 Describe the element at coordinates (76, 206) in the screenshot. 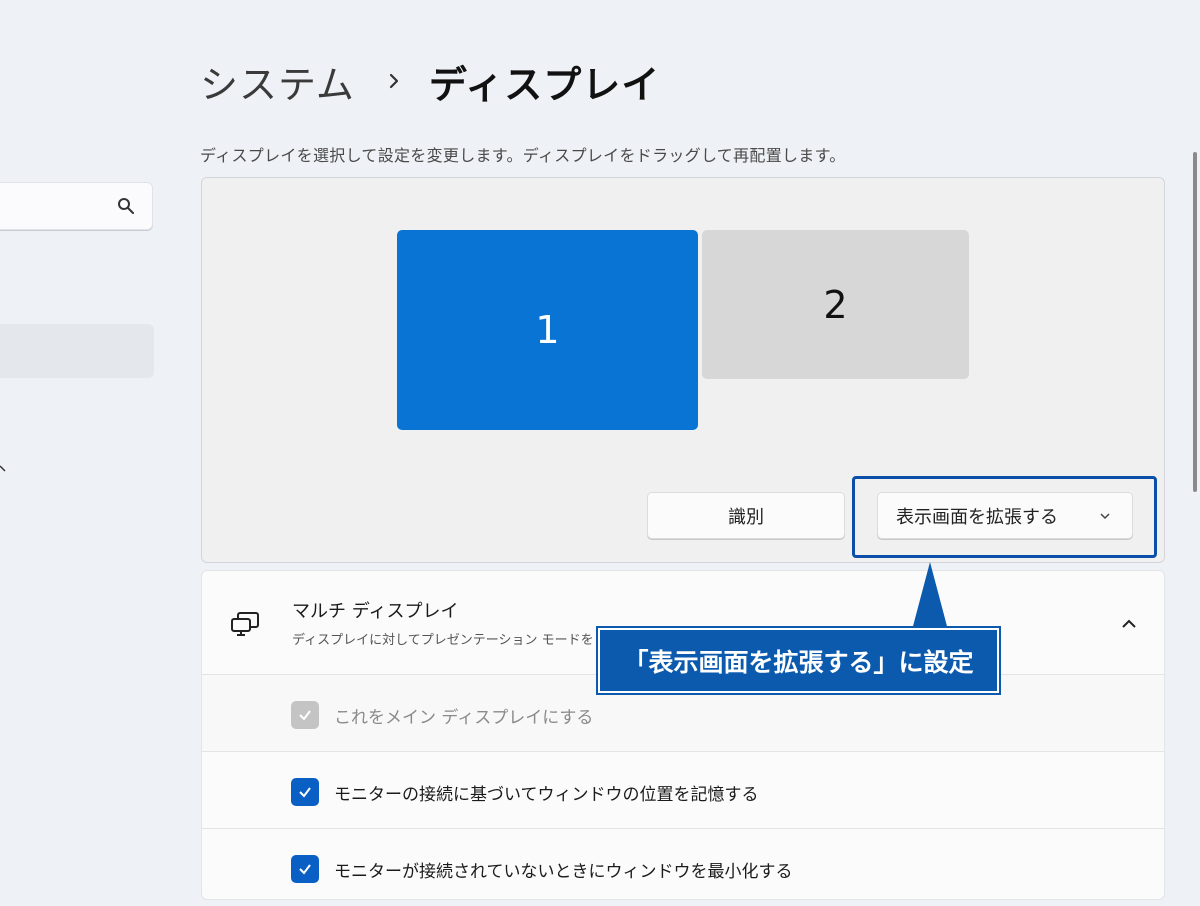

I see `search-input` at that location.